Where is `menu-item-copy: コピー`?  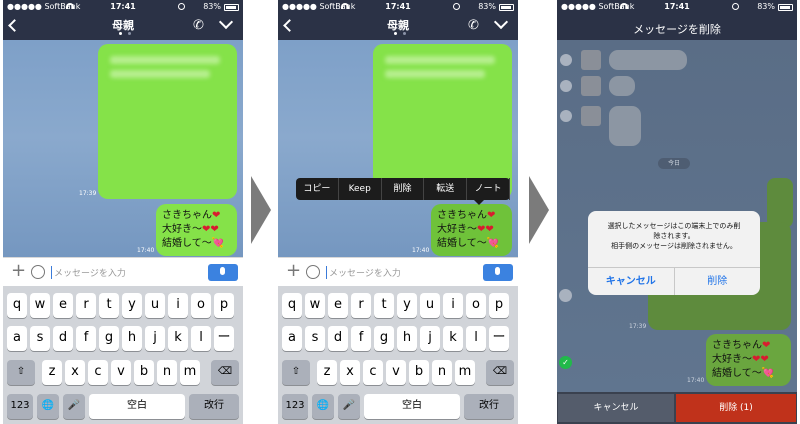
menu-item-copy: コピー is located at coordinates (317, 189).